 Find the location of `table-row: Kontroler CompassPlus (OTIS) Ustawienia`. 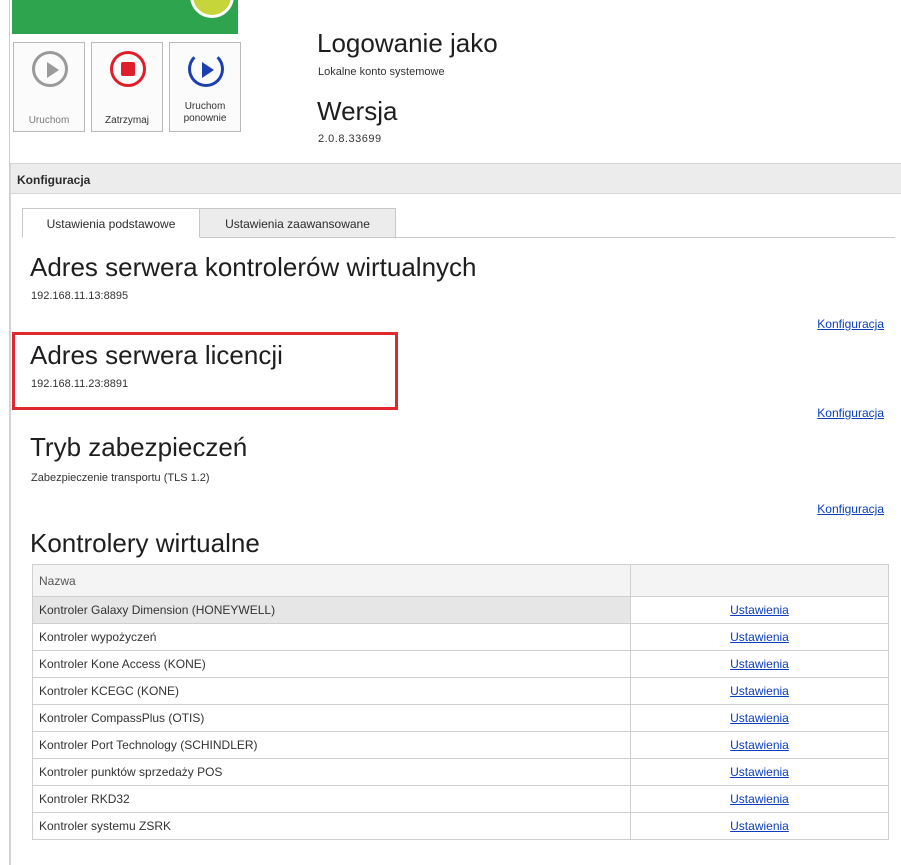

table-row: Kontroler CompassPlus (OTIS) Ustawienia is located at coordinates (460, 718).